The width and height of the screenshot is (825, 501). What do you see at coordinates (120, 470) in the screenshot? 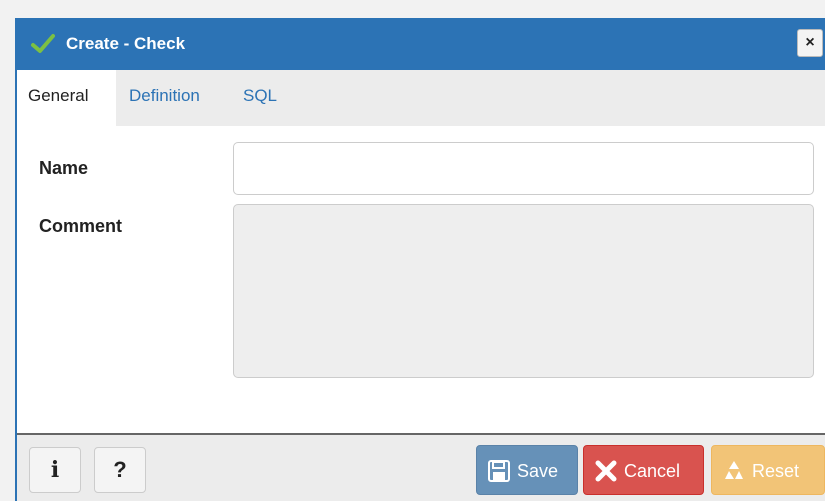
I see `help-button: ?` at bounding box center [120, 470].